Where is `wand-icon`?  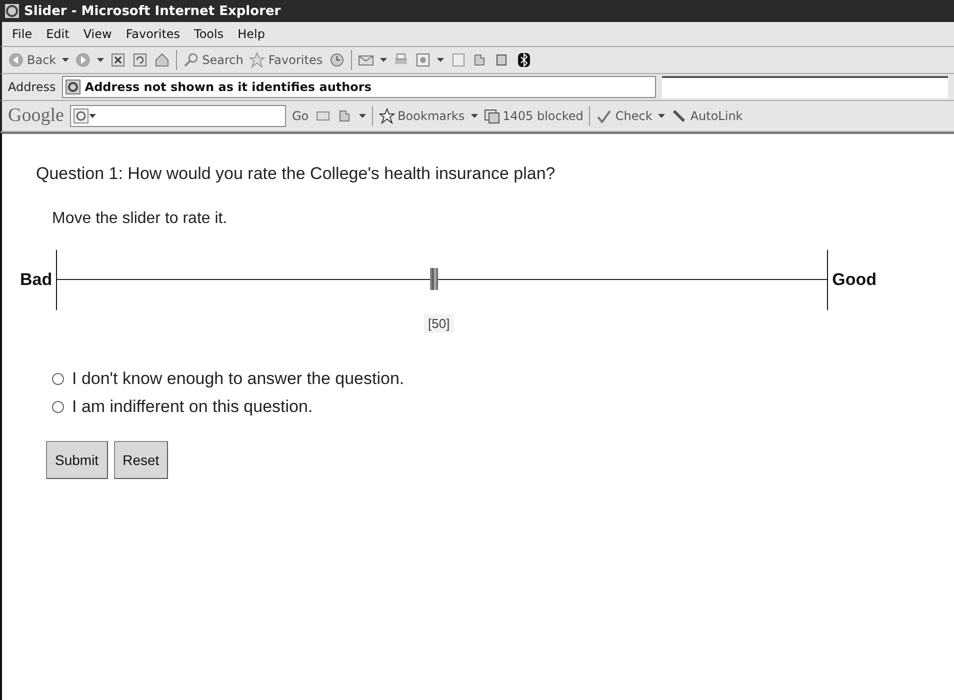 wand-icon is located at coordinates (679, 116).